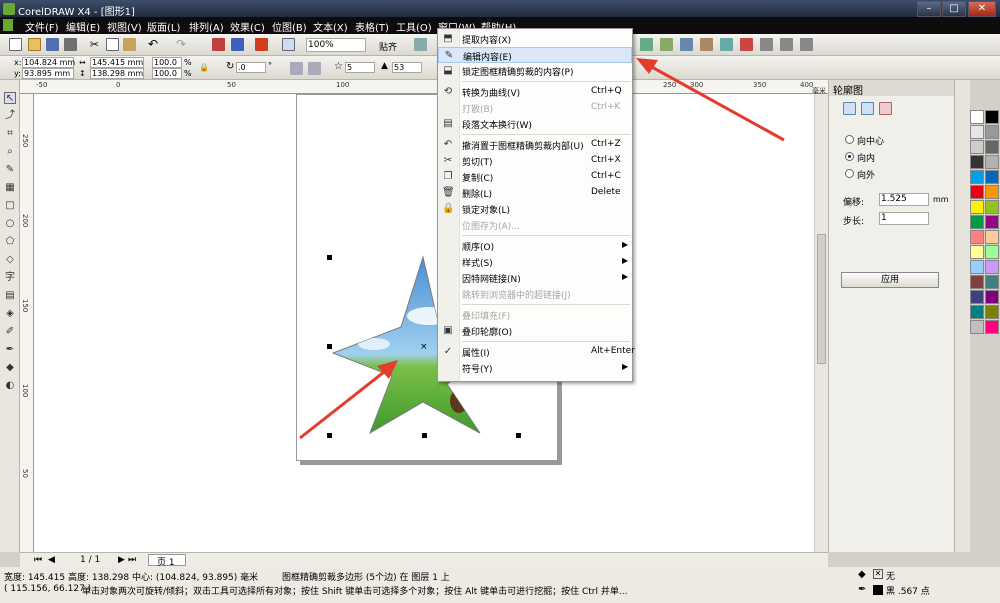  I want to click on zoom-tool-icon: ⌕, so click(10, 152).